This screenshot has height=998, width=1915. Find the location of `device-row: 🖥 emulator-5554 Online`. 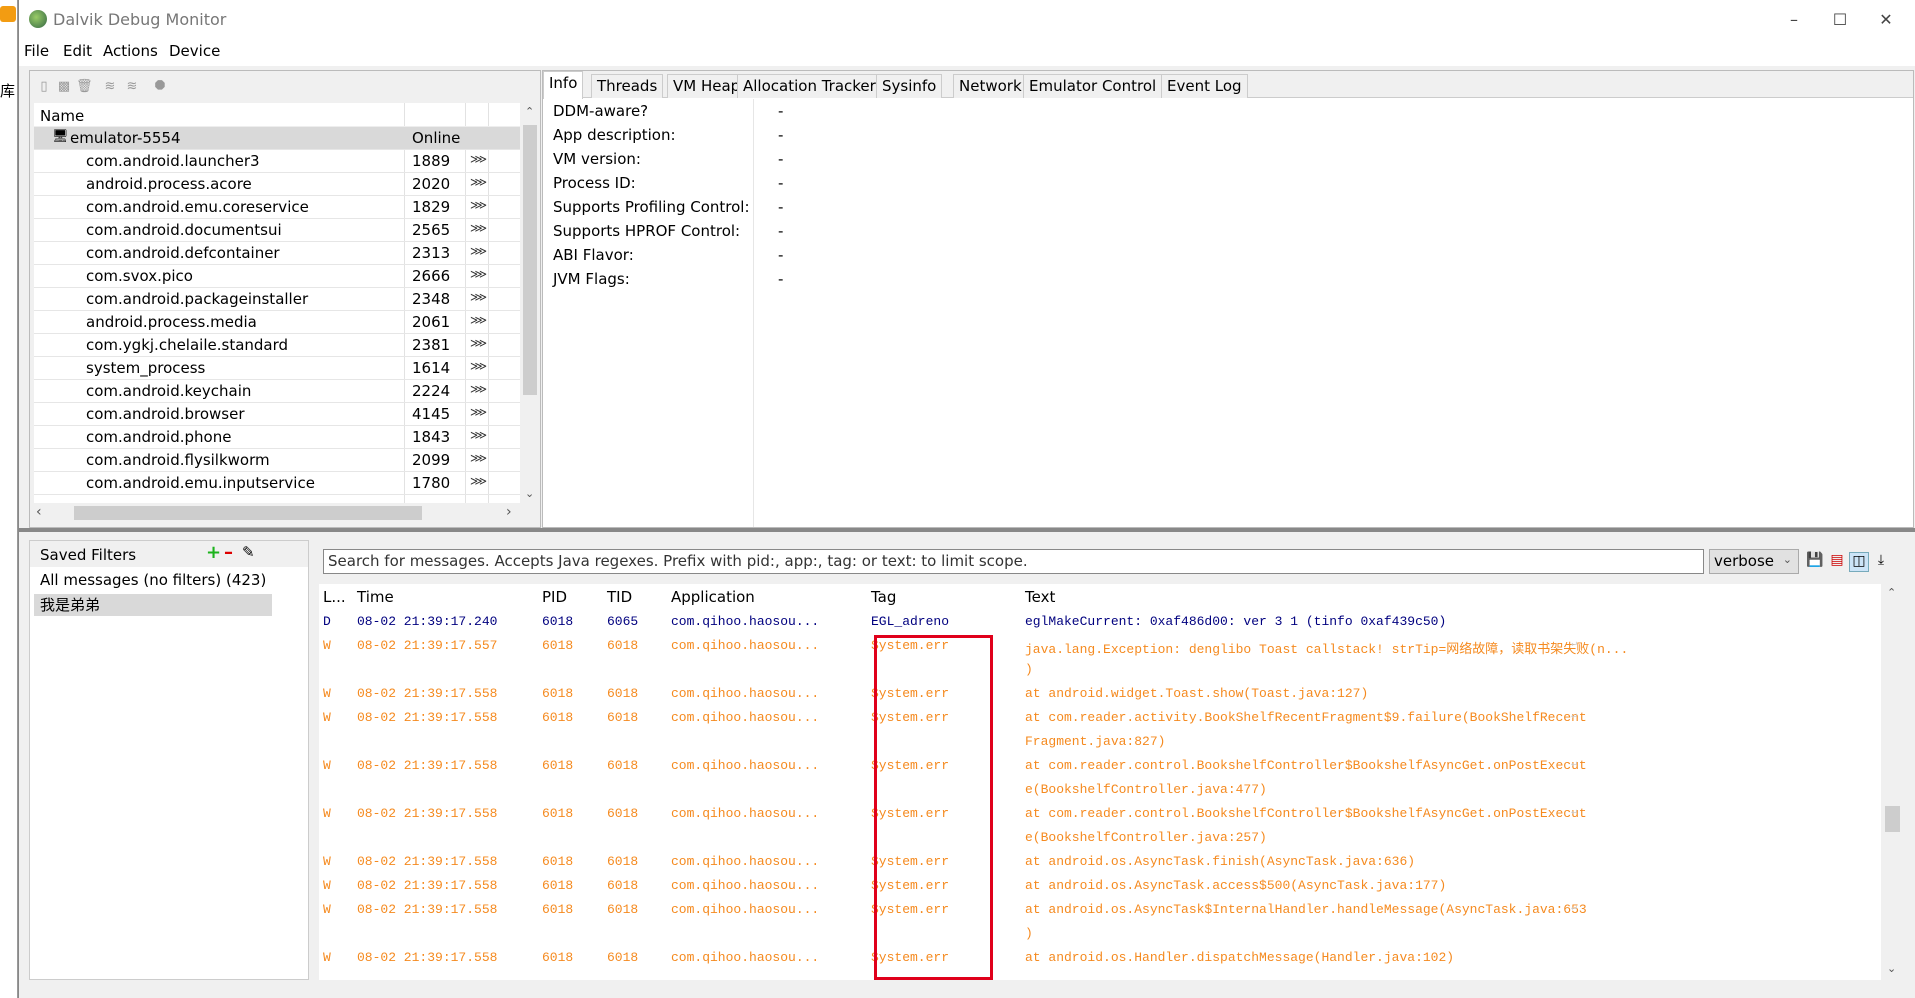

device-row: 🖥 emulator-5554 Online is located at coordinates (277, 138).